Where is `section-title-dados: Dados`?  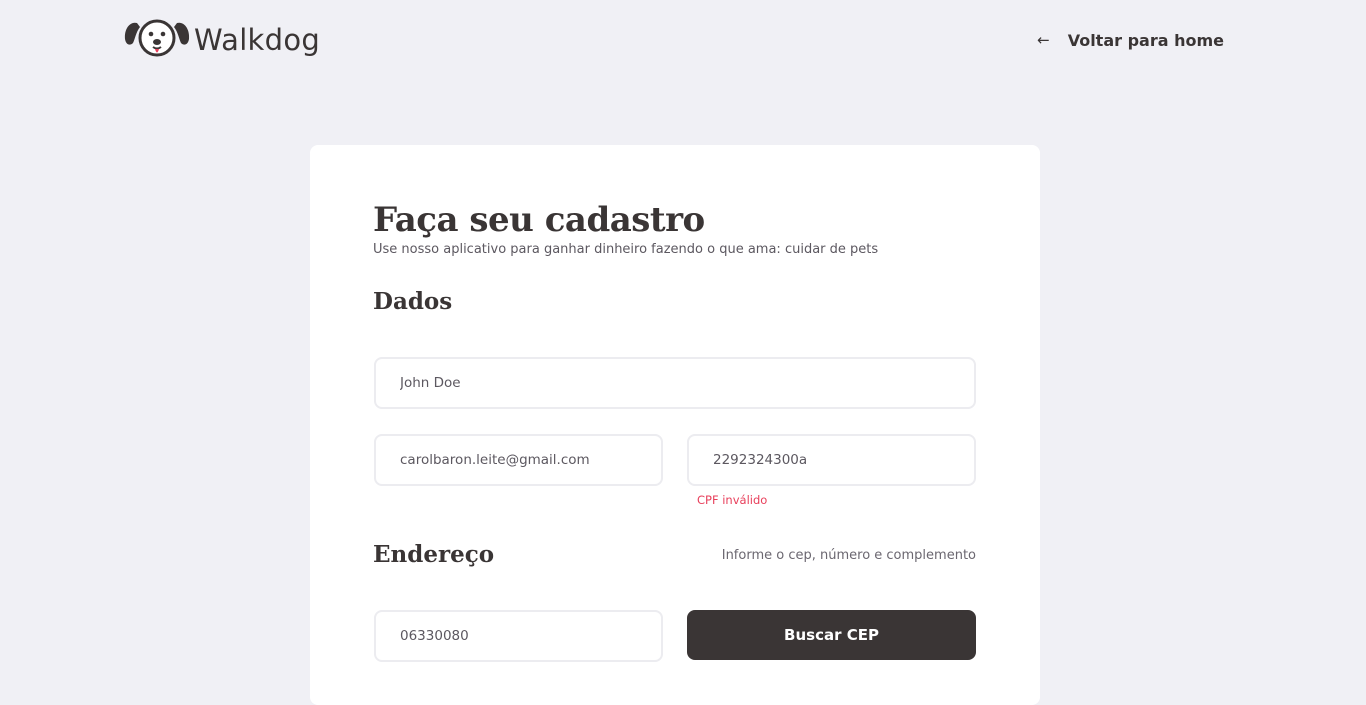
section-title-dados: Dados is located at coordinates (413, 301).